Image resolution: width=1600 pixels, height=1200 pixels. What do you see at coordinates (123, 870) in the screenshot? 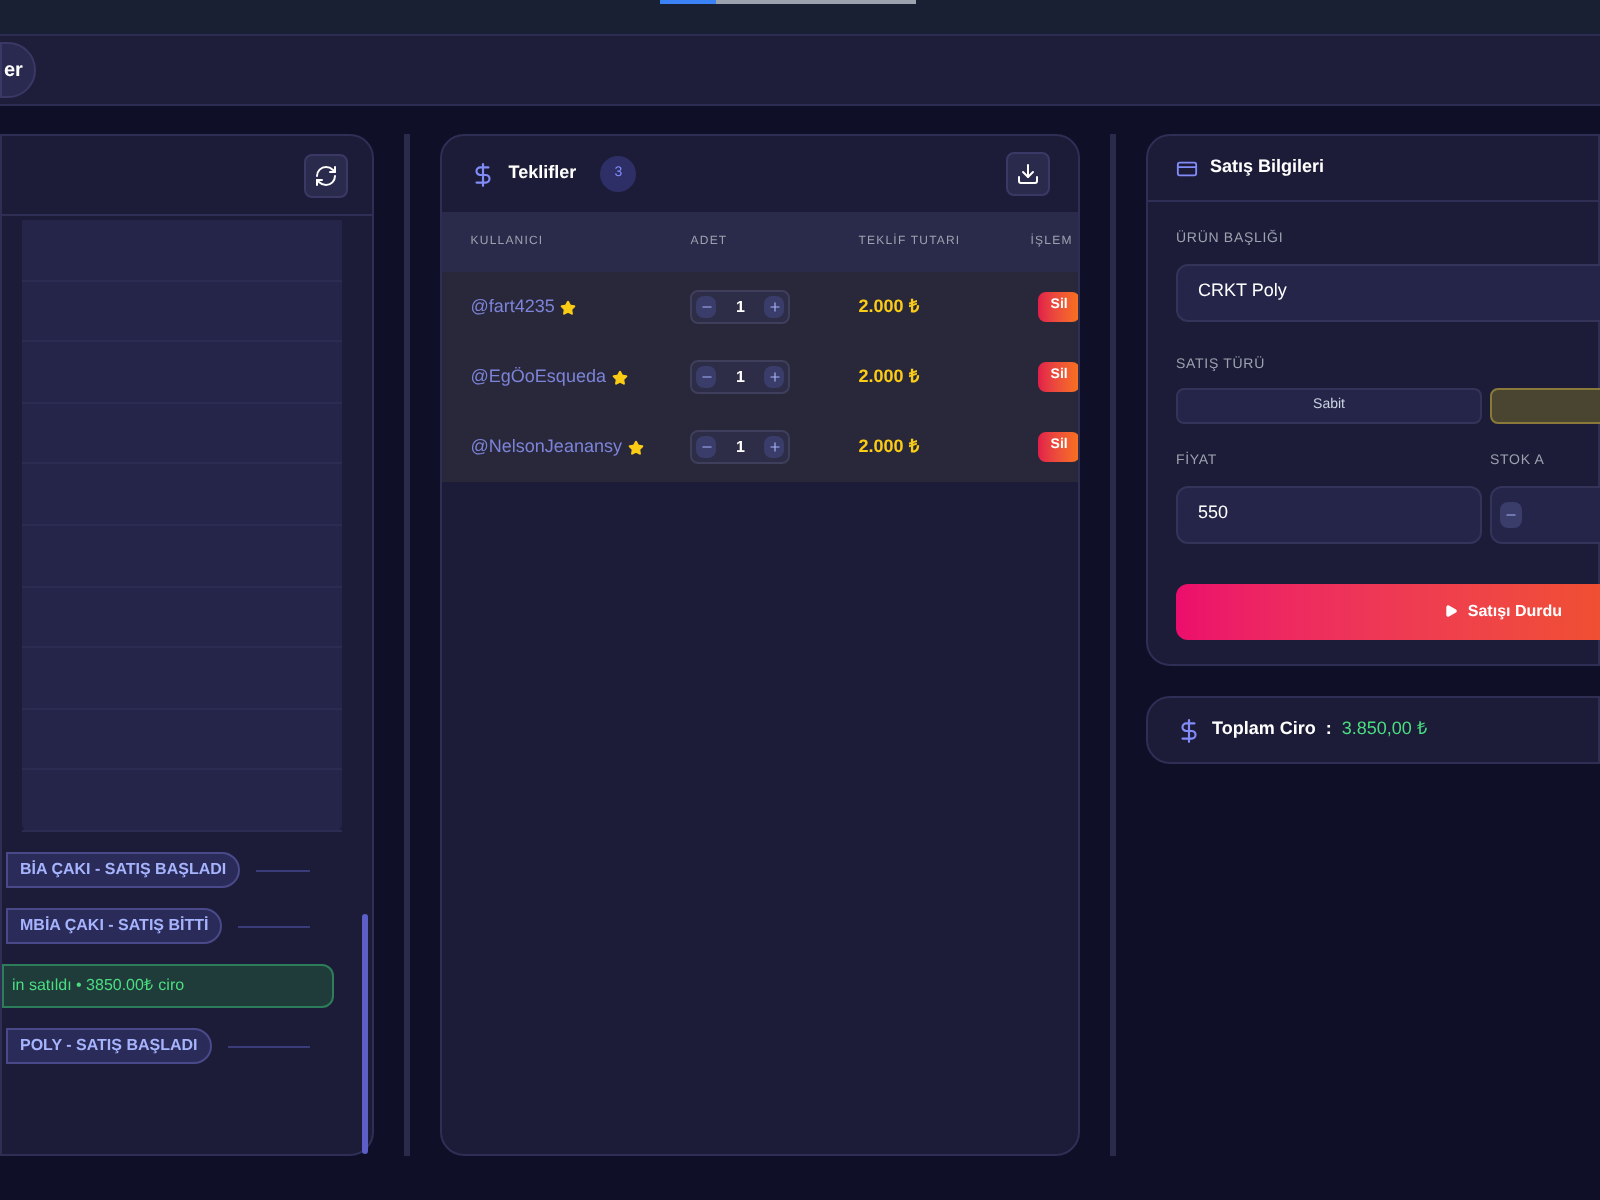
I see `event-pill: BİA ÇAKI - SATIŞ BAŞLADI` at bounding box center [123, 870].